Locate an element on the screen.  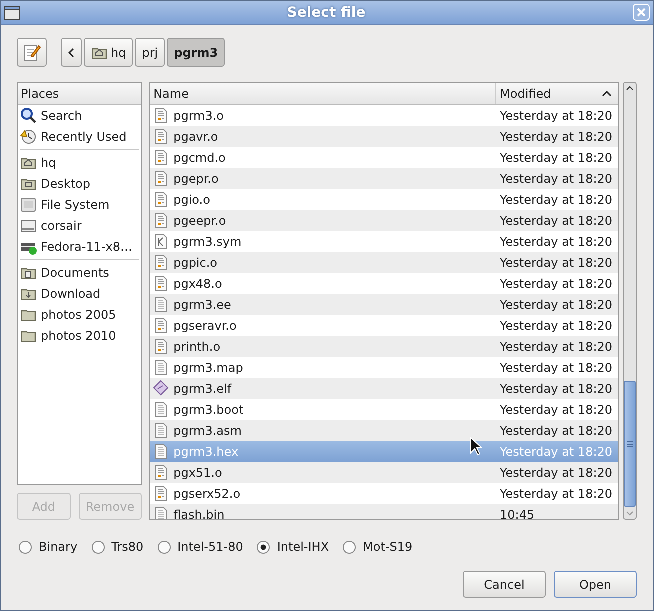
radio-label: Intel-IHX is located at coordinates (303, 547).